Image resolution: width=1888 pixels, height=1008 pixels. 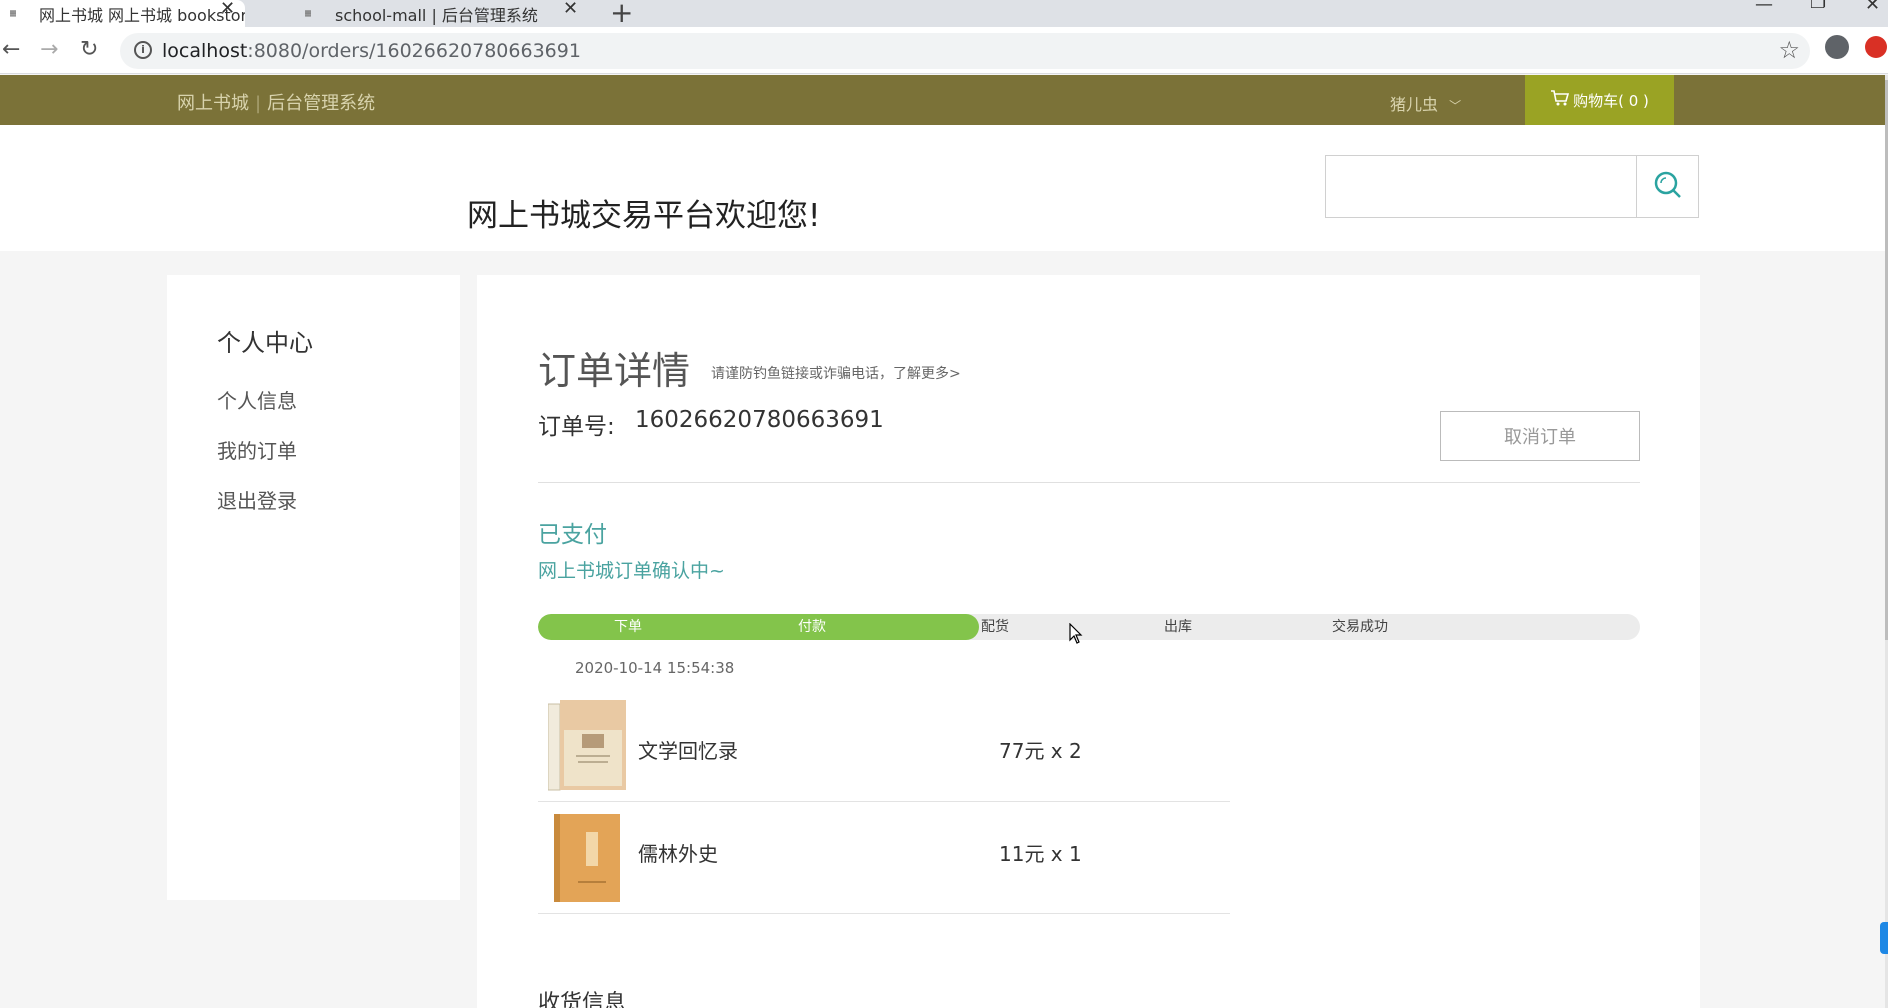 I want to click on browser-tab-bookstore: ▦ 网上书城 网上书城 bookstore ✕, so click(x=122, y=13).